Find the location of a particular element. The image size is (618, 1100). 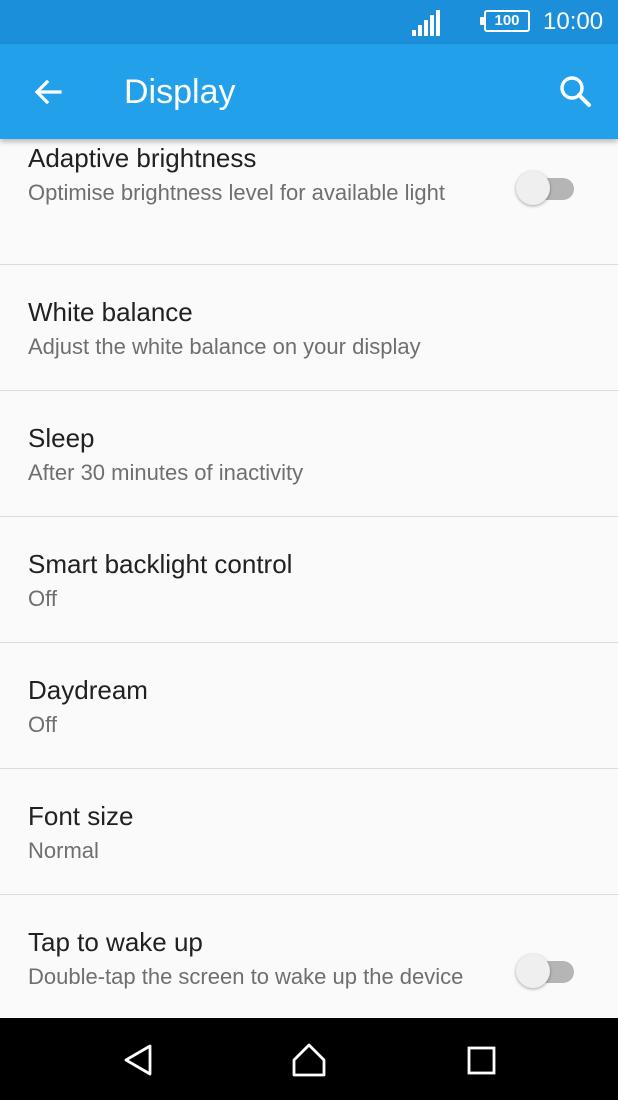

adaptive-brightness-toggle is located at coordinates (546, 188).